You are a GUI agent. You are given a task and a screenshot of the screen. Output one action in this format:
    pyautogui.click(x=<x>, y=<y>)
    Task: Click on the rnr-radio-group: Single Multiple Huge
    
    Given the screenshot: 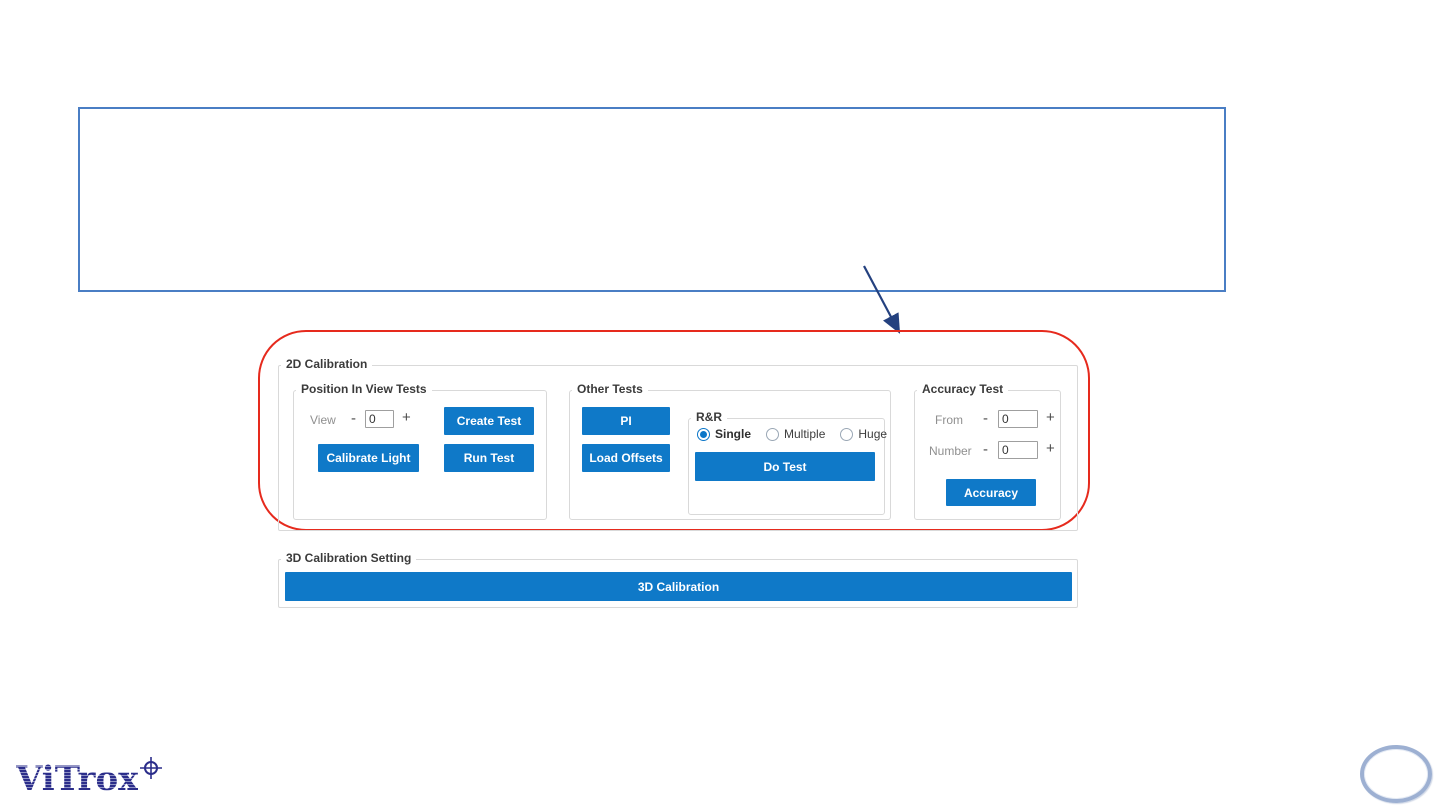 What is the action you would take?
    pyautogui.click(x=792, y=434)
    